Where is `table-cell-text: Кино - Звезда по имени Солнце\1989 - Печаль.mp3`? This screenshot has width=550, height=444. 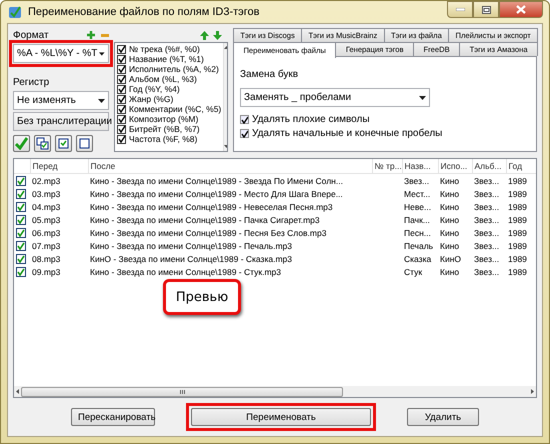 table-cell-text: Кино - Звезда по имени Солнце\1989 - Печаль.mp3 is located at coordinates (191, 246).